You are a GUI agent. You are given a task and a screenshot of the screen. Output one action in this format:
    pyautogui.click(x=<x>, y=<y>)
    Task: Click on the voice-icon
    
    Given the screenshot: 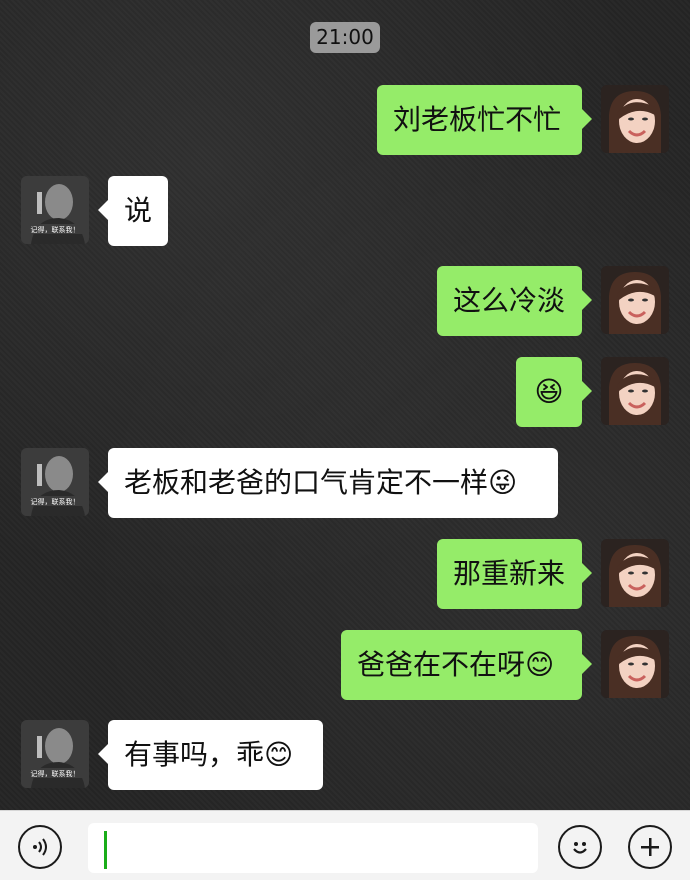 What is the action you would take?
    pyautogui.click(x=40, y=847)
    